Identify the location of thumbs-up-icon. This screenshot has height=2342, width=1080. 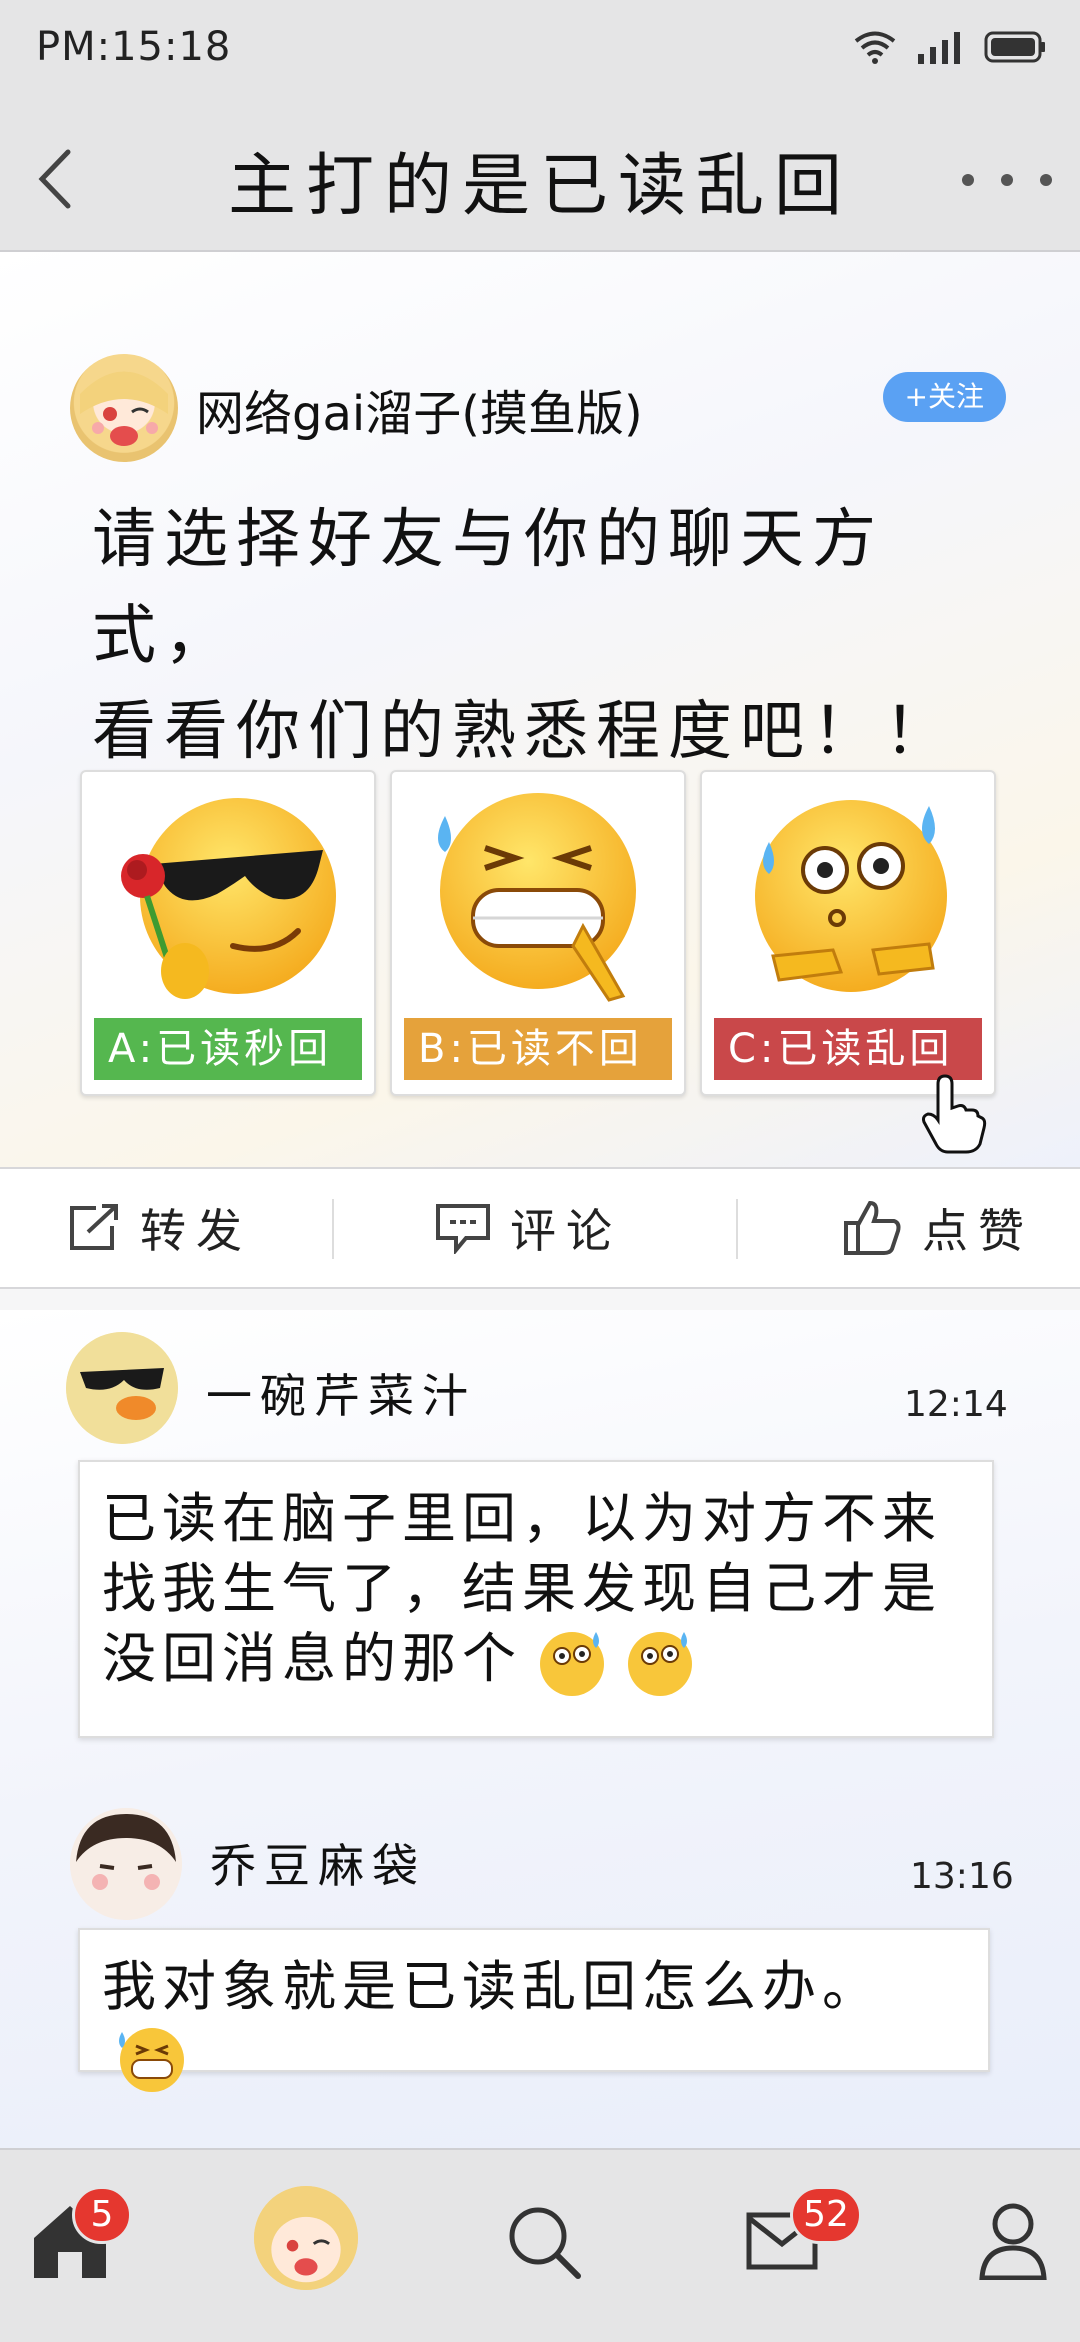
(872, 1227).